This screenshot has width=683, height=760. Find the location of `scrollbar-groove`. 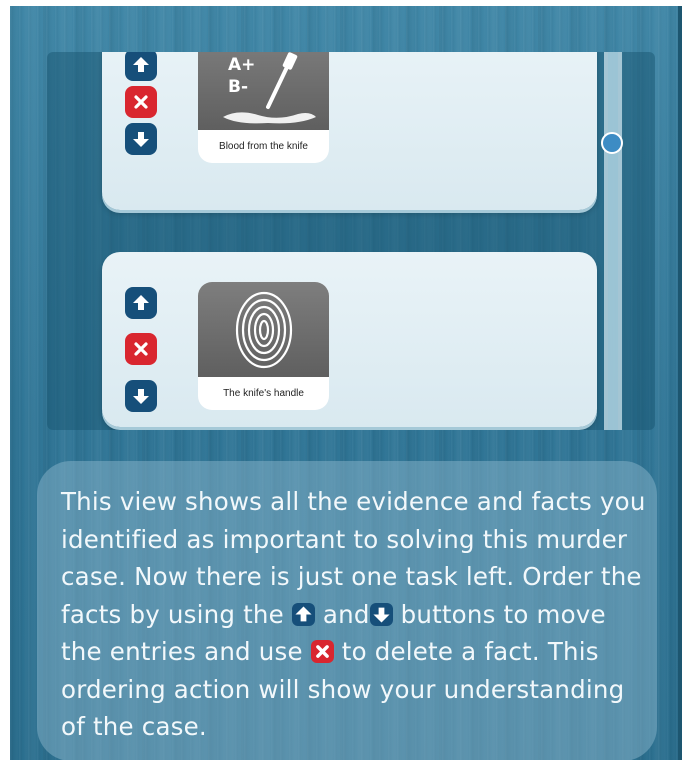

scrollbar-groove is located at coordinates (613, 241).